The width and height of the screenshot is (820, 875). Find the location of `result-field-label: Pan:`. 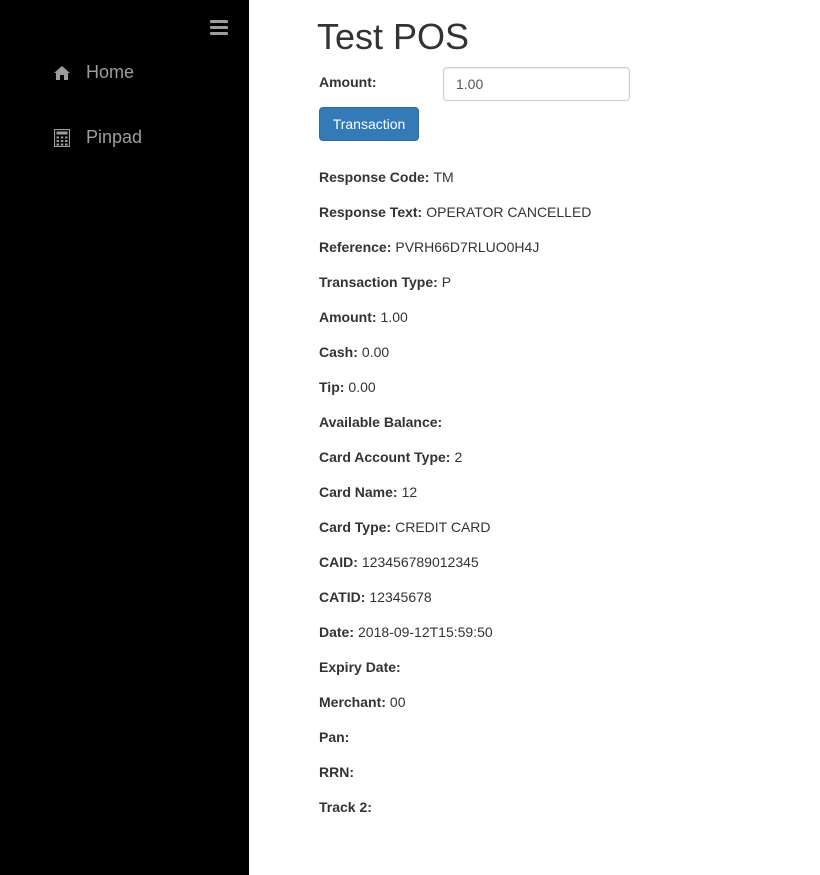

result-field-label: Pan: is located at coordinates (334, 737).